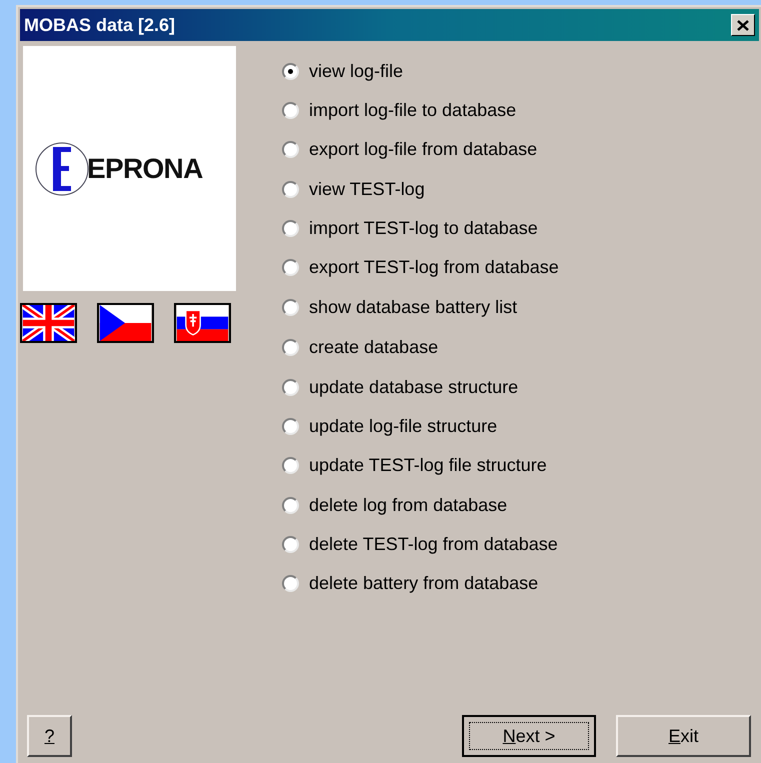 Image resolution: width=761 pixels, height=763 pixels. What do you see at coordinates (433, 544) in the screenshot?
I see `option-label: delete TEST-log from database` at bounding box center [433, 544].